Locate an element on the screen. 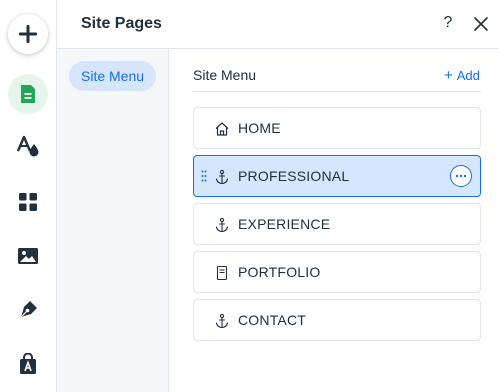 Image resolution: width=498 pixels, height=392 pixels. pages-tool-button is located at coordinates (28, 94).